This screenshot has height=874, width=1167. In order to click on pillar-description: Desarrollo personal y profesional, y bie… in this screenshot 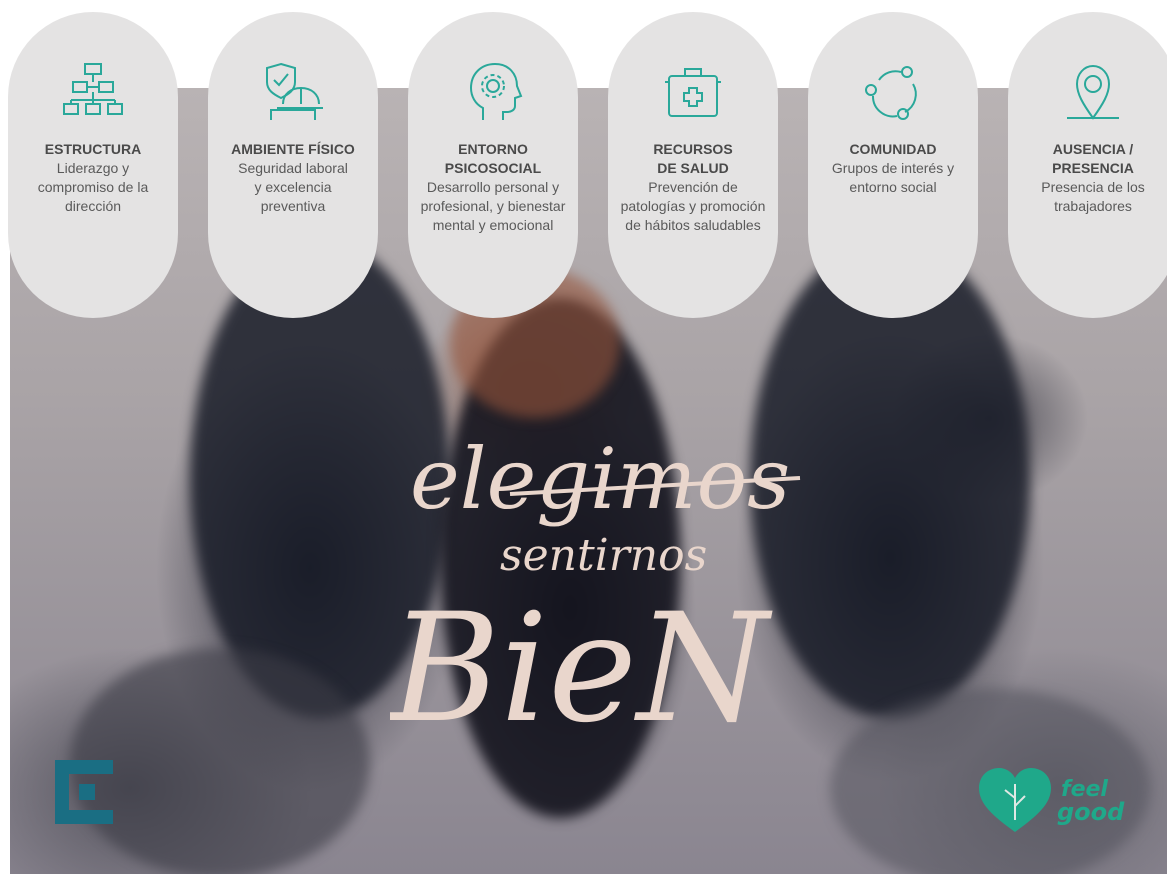, I will do `click(493, 206)`.